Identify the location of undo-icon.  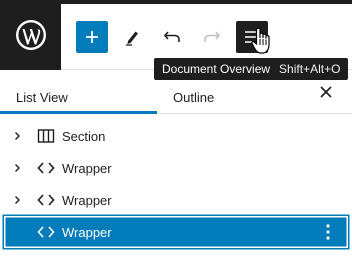
(171, 36).